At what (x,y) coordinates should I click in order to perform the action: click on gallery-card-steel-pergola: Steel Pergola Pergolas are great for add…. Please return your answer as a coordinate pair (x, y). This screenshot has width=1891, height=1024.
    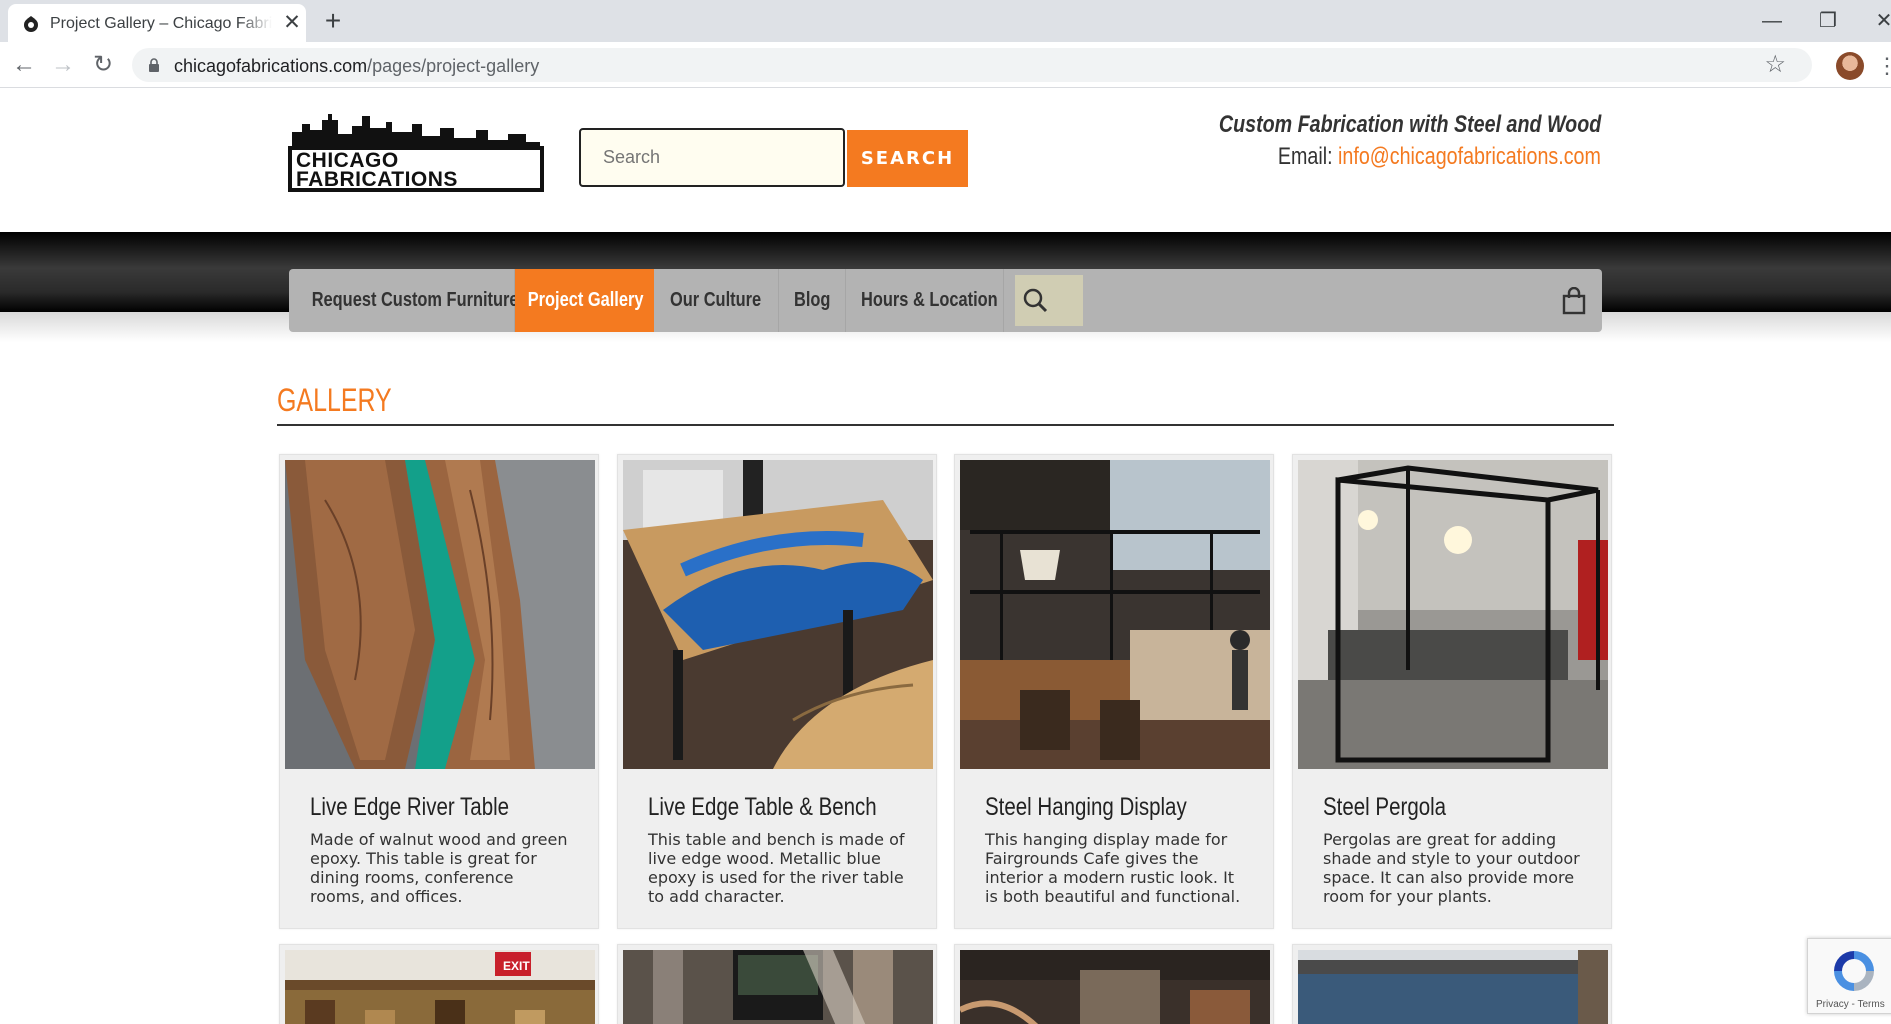
    Looking at the image, I should click on (1452, 691).